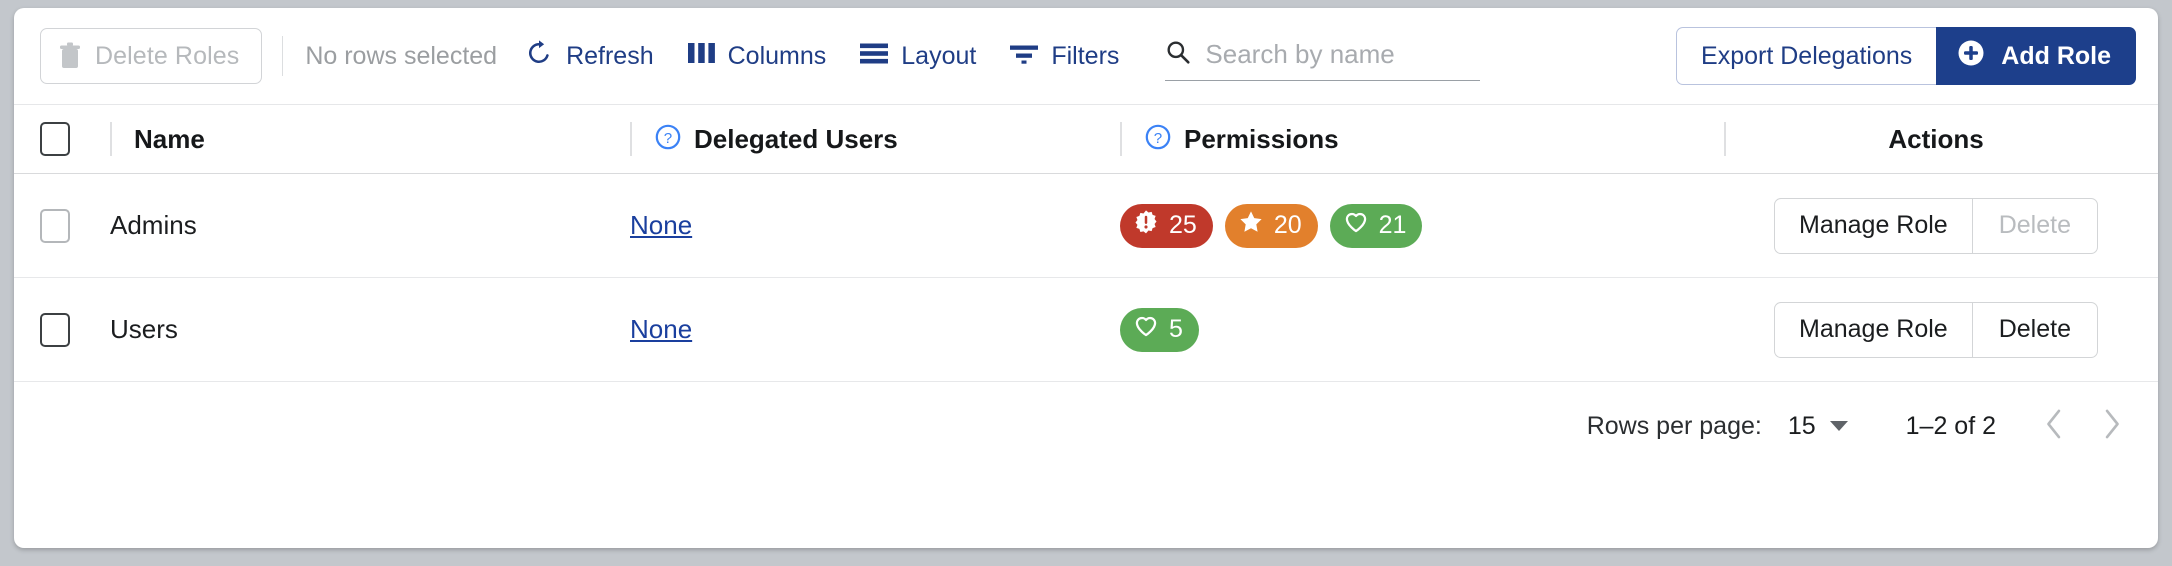 Image resolution: width=2172 pixels, height=566 pixels. I want to click on refresh-icon, so click(539, 56).